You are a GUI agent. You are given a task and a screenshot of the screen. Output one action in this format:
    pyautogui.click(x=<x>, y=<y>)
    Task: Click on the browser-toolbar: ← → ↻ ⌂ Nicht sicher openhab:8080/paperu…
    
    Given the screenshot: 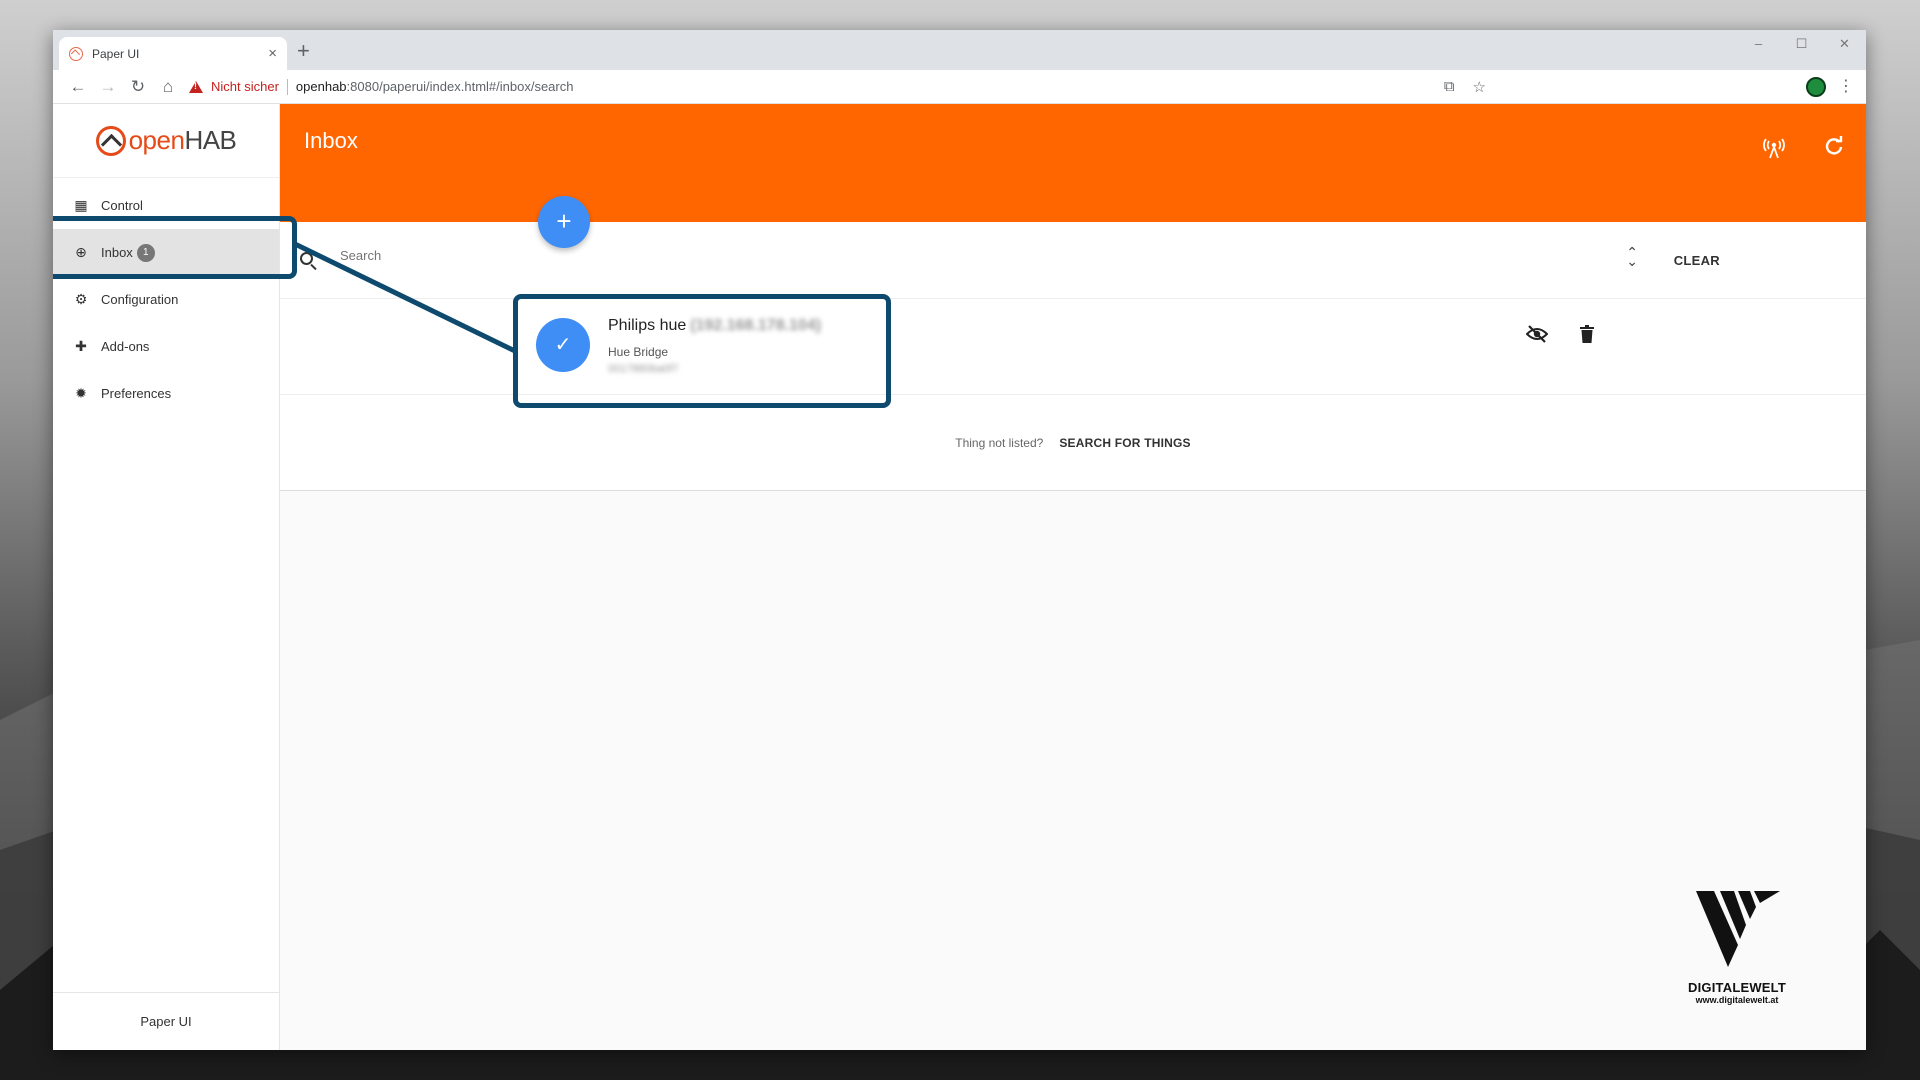 What is the action you would take?
    pyautogui.click(x=959, y=87)
    